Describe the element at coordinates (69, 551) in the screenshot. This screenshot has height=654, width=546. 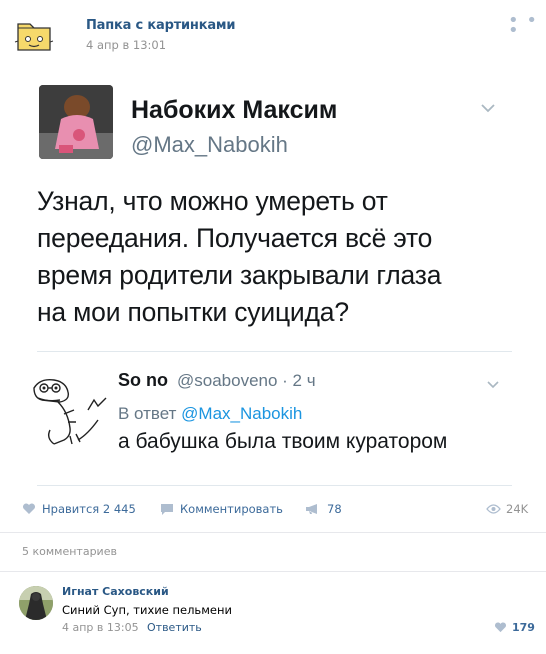
I see `comments-count: 5 комментариев` at that location.